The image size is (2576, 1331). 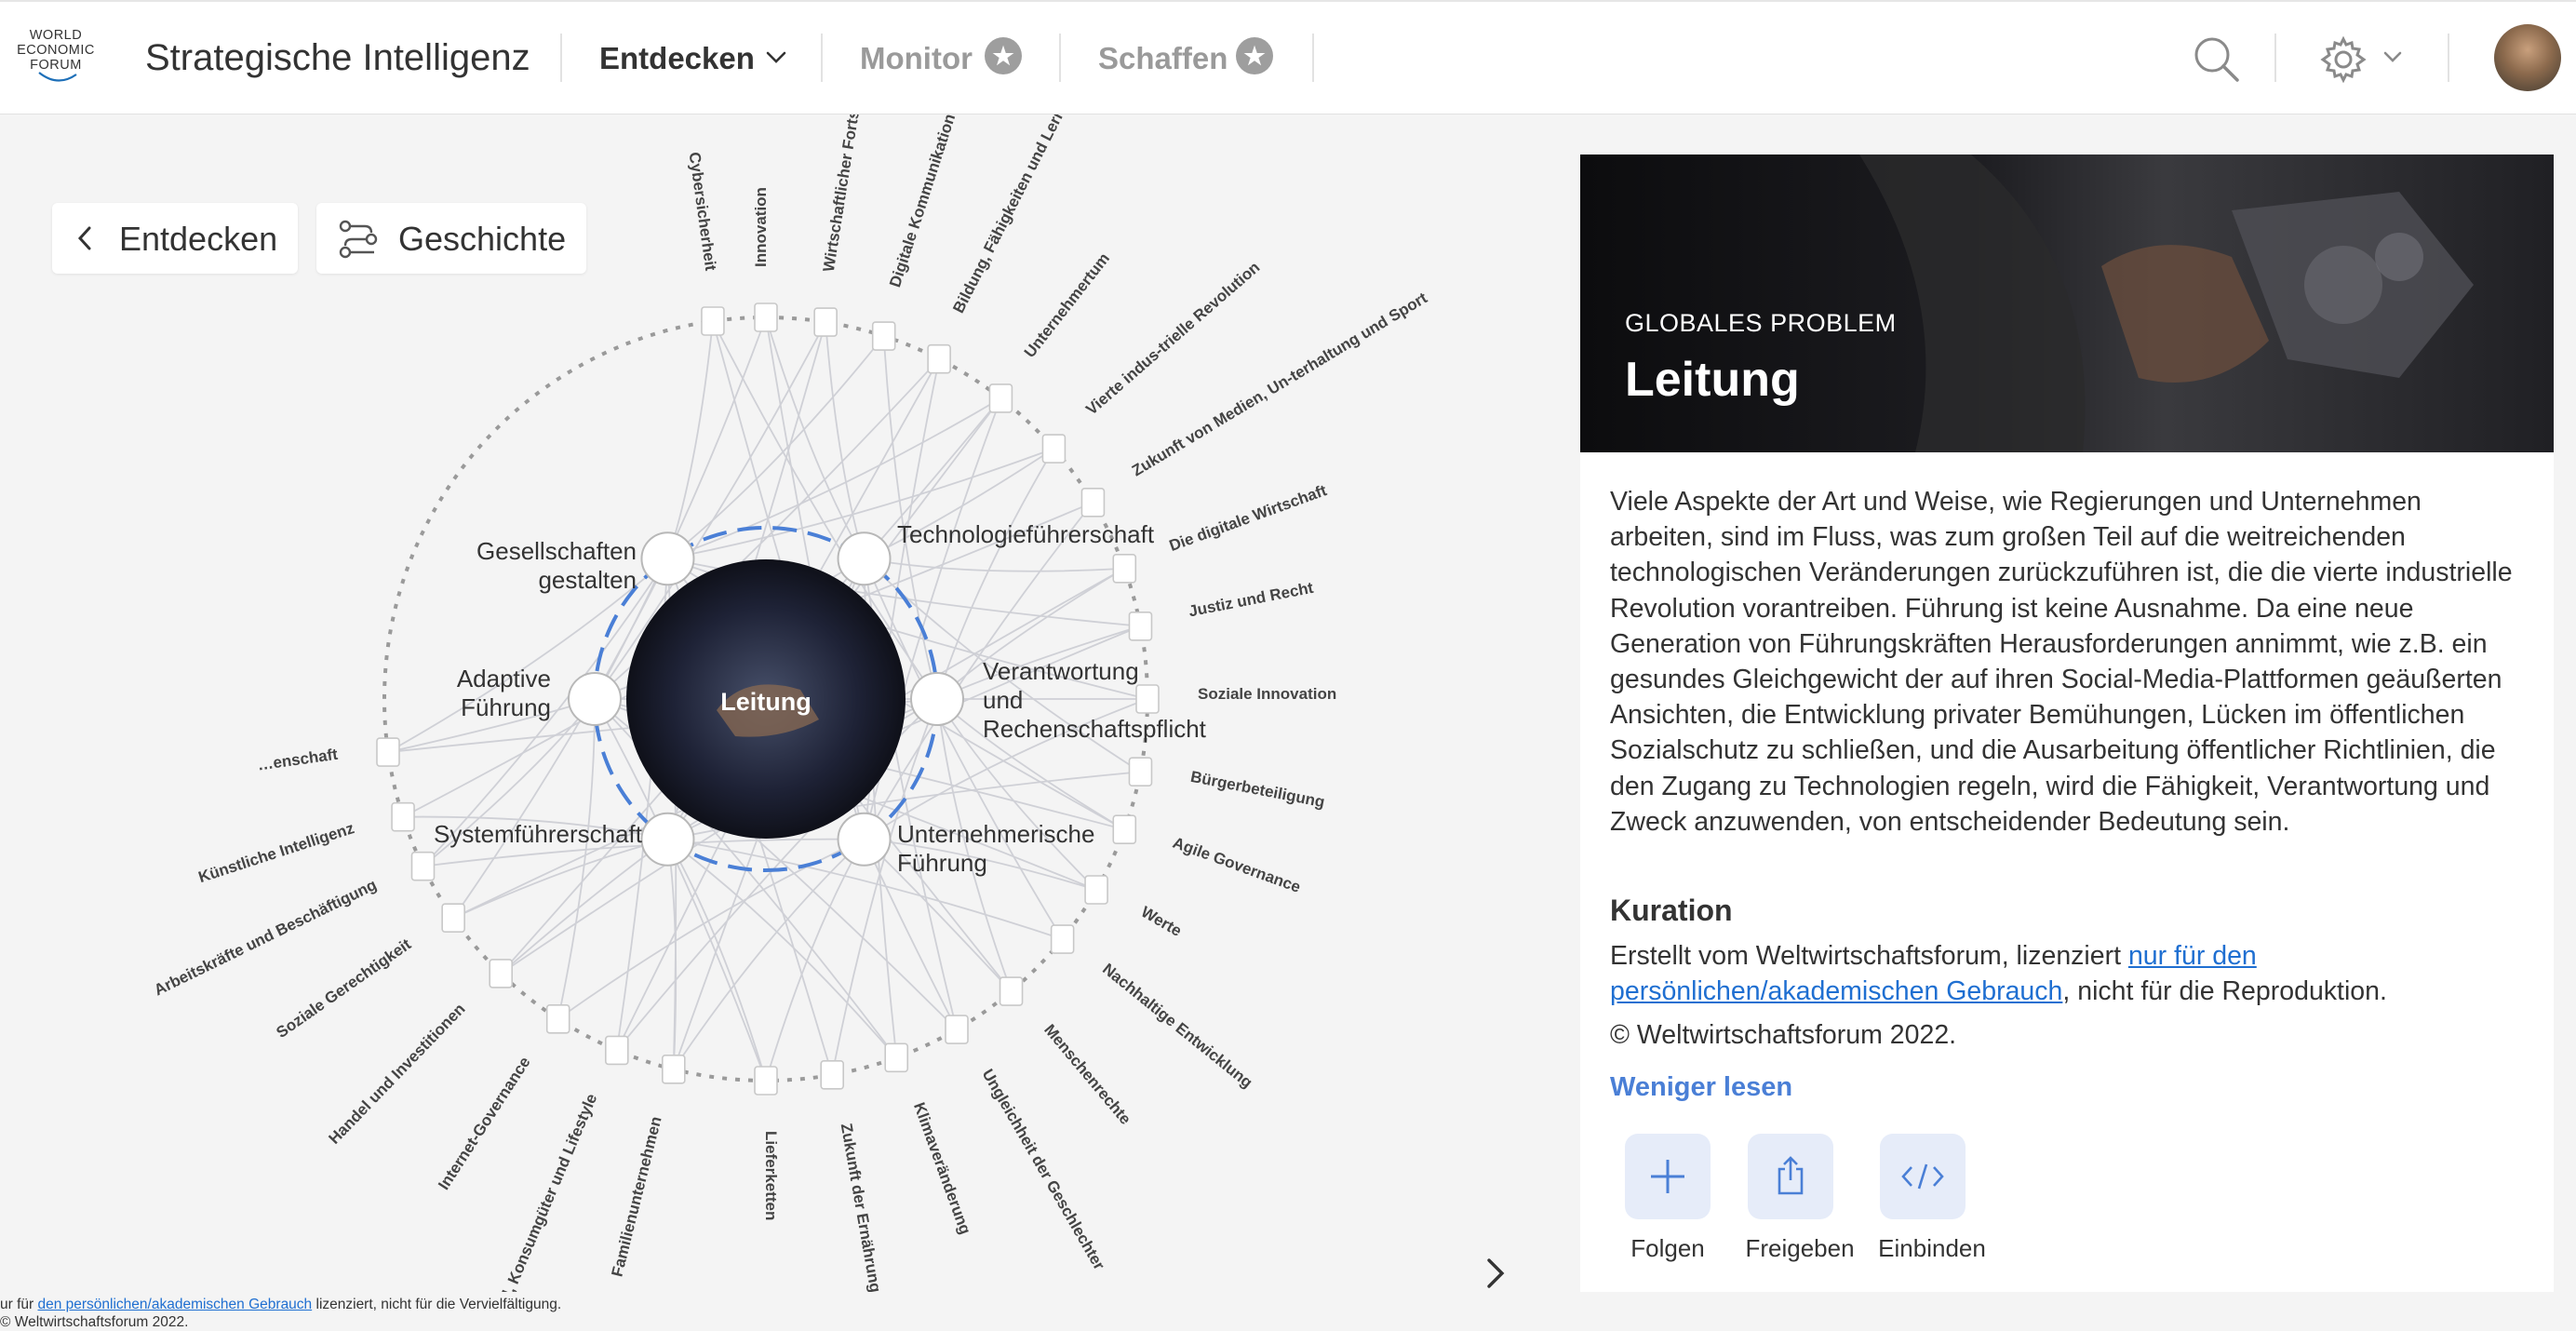 What do you see at coordinates (538, 834) in the screenshot?
I see `inner-node-label: Systemführerschaft` at bounding box center [538, 834].